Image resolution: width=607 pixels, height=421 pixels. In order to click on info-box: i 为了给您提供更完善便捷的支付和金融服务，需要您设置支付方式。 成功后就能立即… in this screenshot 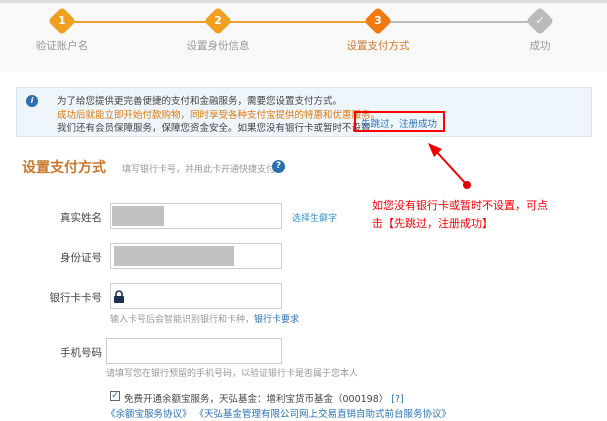, I will do `click(304, 112)`.